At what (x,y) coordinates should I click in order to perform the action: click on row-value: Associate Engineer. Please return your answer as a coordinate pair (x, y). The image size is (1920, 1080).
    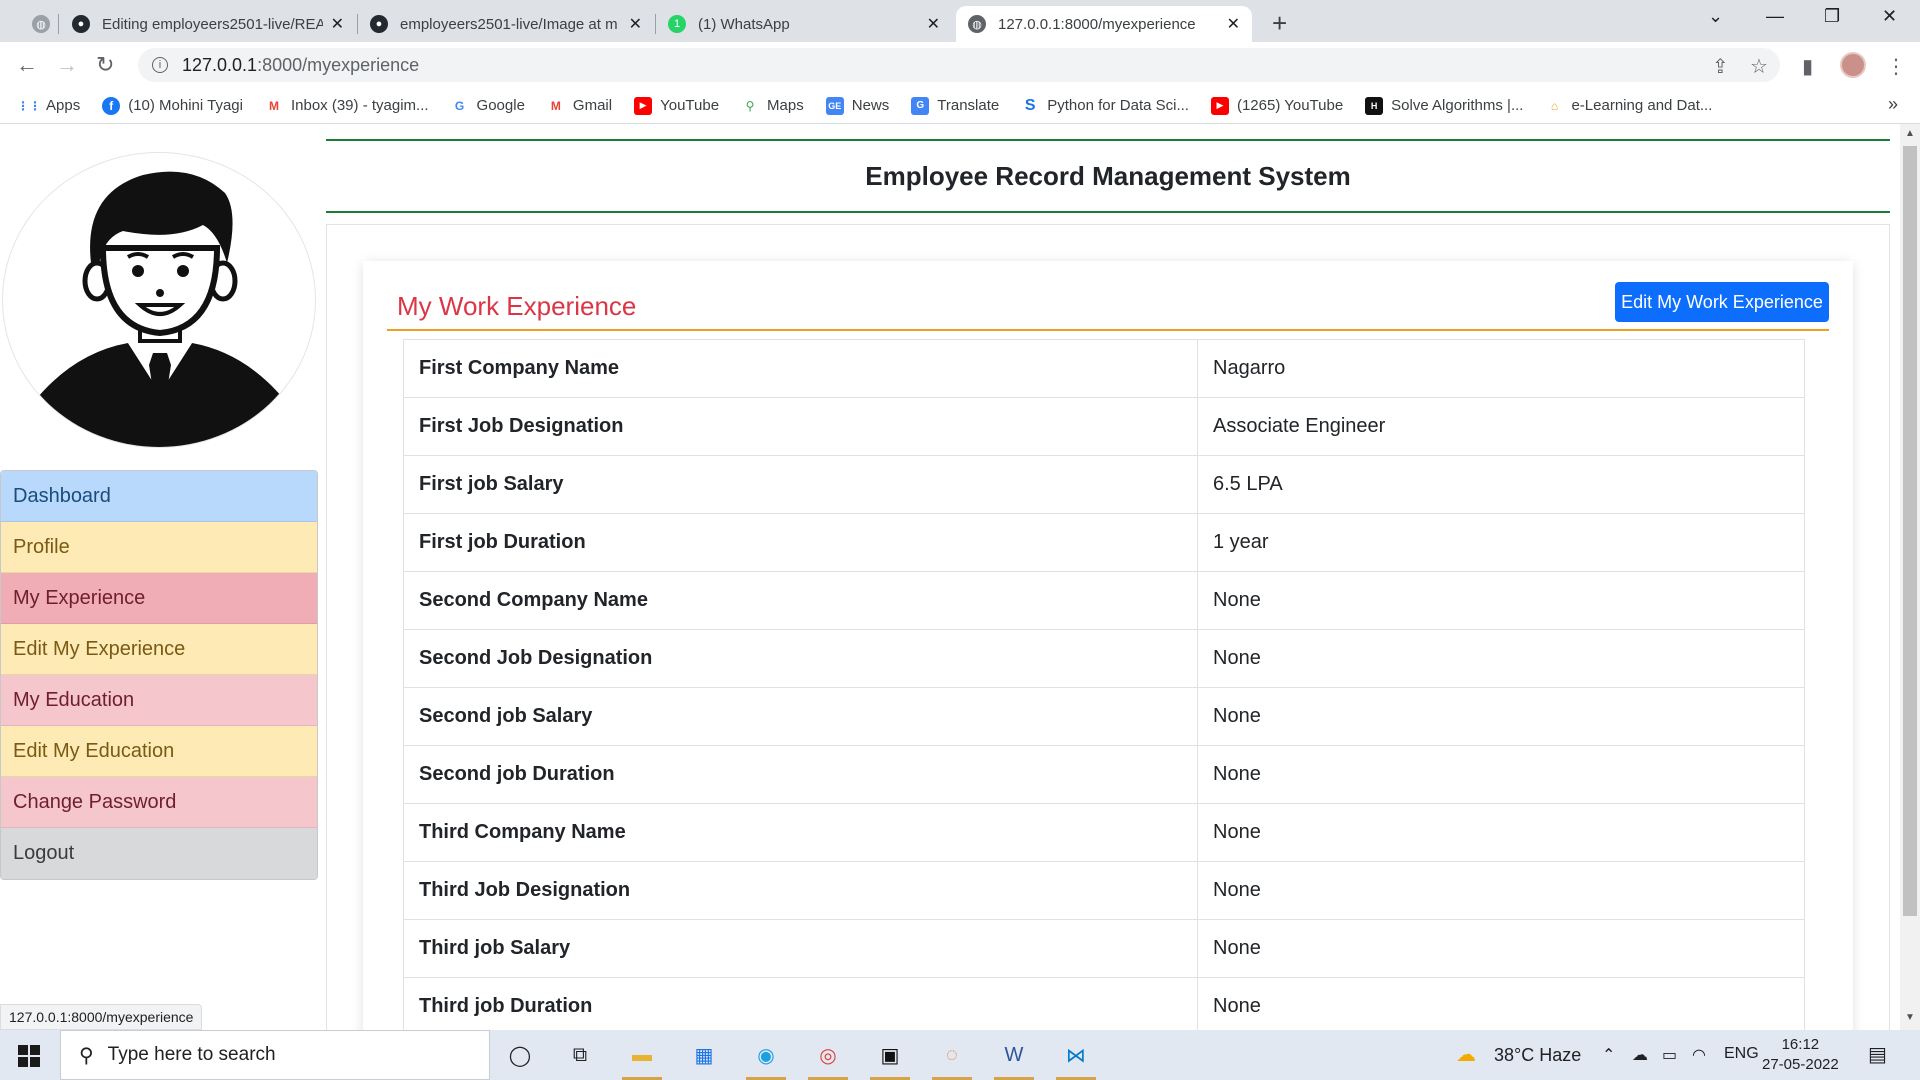
    Looking at the image, I should click on (1501, 426).